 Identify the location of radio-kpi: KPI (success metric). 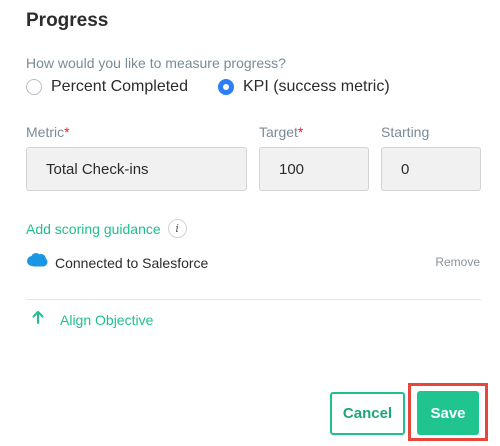
(303, 87).